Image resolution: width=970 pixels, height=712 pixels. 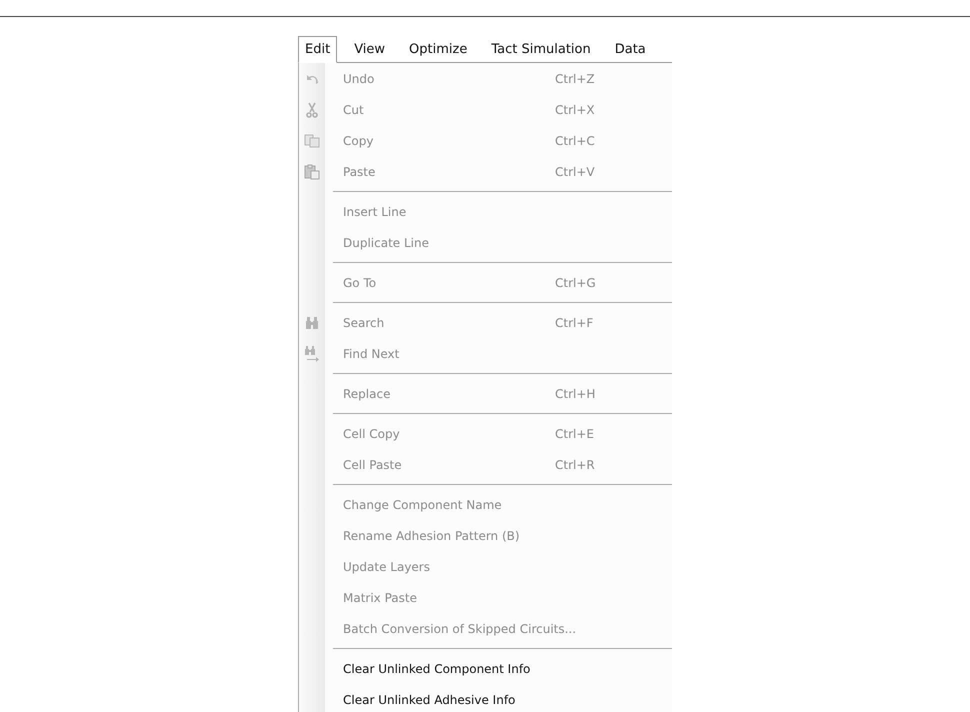 What do you see at coordinates (312, 172) in the screenshot?
I see `clipboard-icon` at bounding box center [312, 172].